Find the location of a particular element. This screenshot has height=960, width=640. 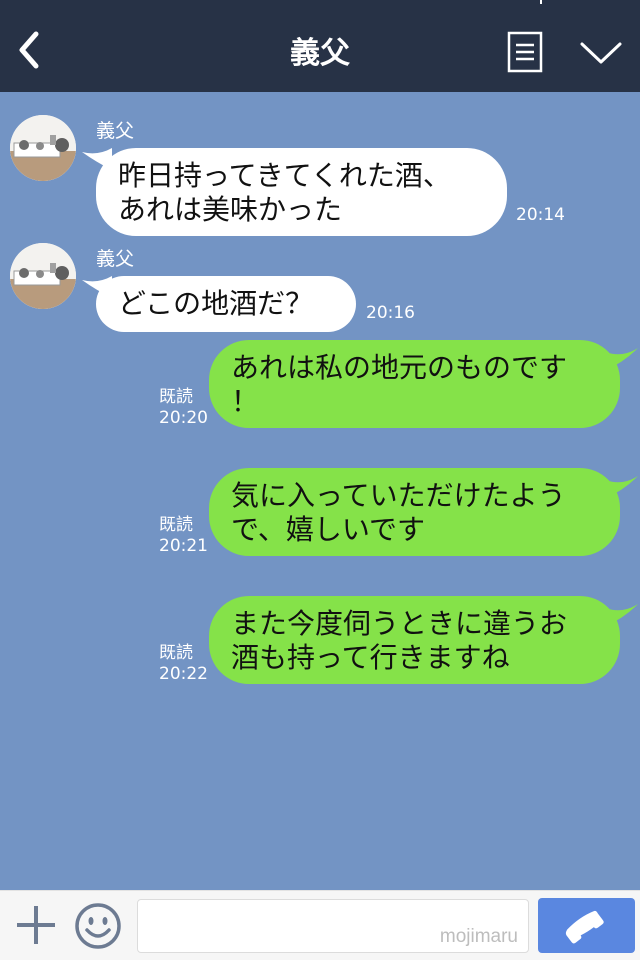

menu-button is located at coordinates (525, 52).